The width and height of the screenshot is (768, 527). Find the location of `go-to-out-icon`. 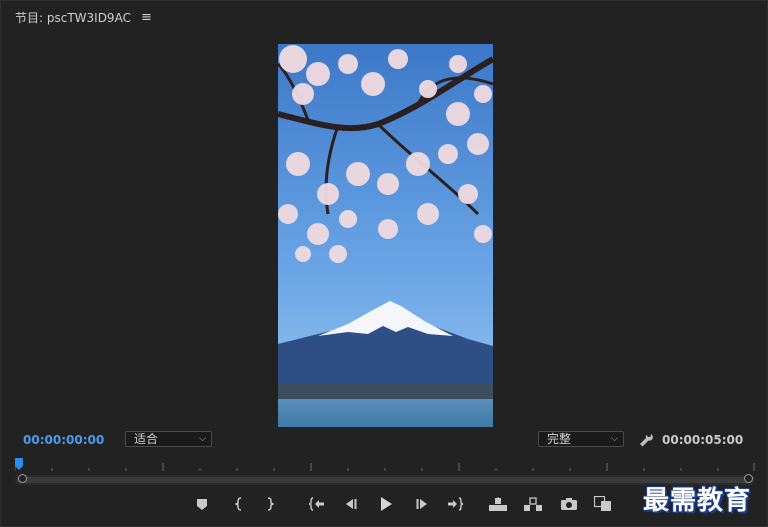

go-to-out-icon is located at coordinates (455, 504).